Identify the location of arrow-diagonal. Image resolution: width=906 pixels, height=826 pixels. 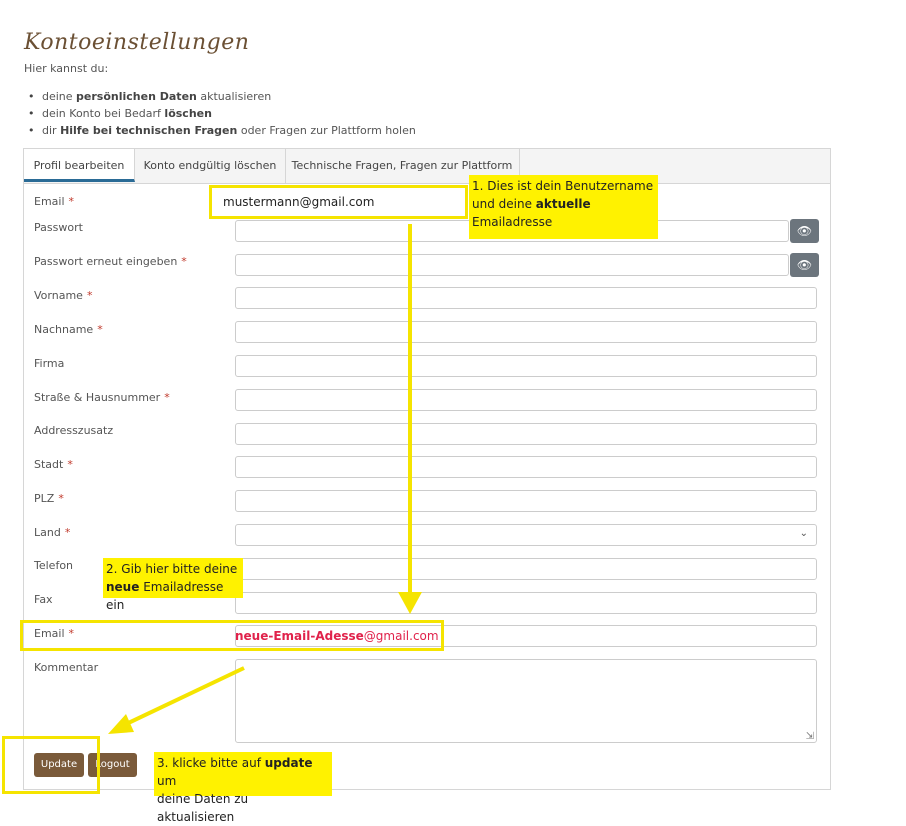
(183, 697).